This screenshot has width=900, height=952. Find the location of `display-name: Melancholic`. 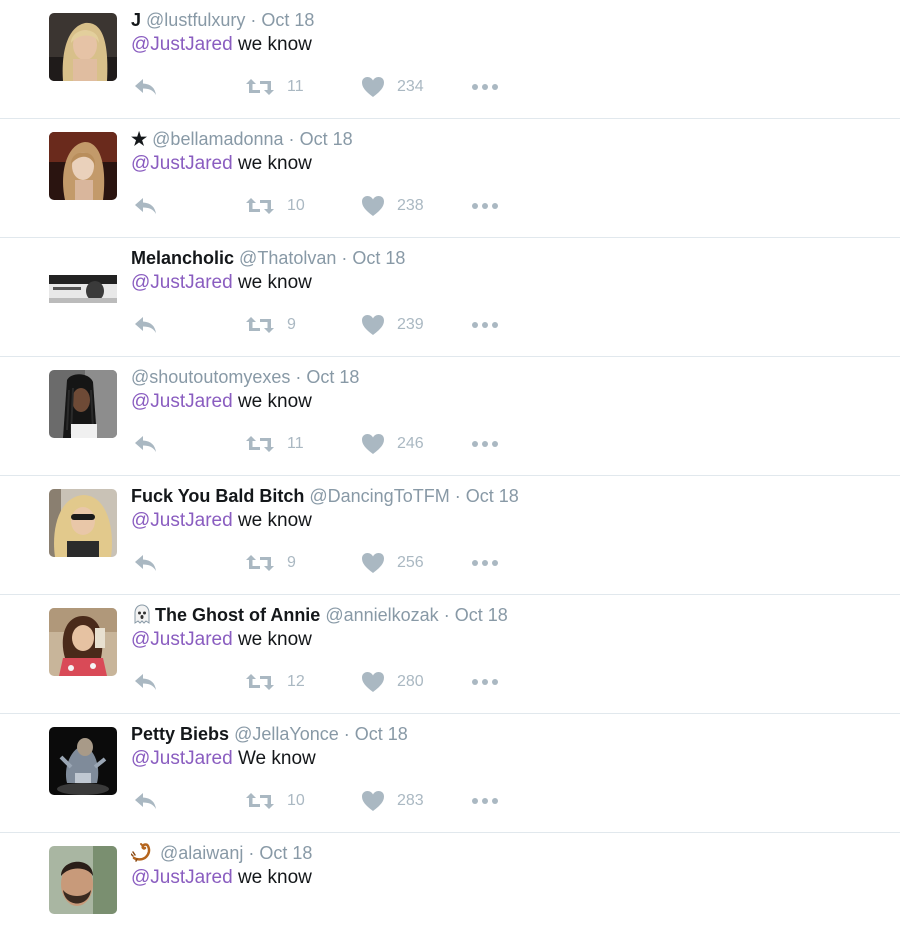

display-name: Melancholic is located at coordinates (182, 258).